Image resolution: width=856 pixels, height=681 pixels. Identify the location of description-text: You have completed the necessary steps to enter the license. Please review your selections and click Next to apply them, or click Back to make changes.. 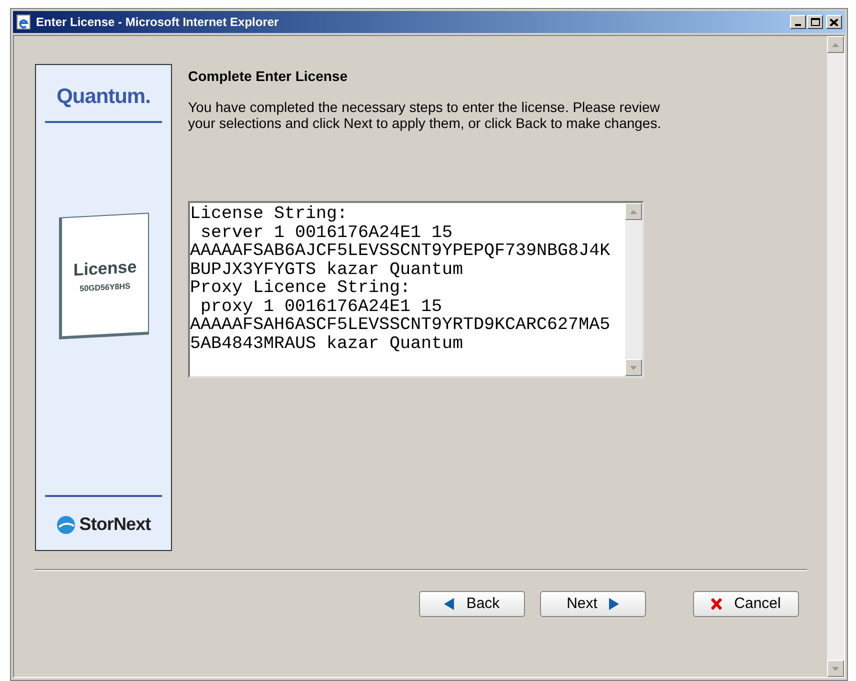
(425, 115).